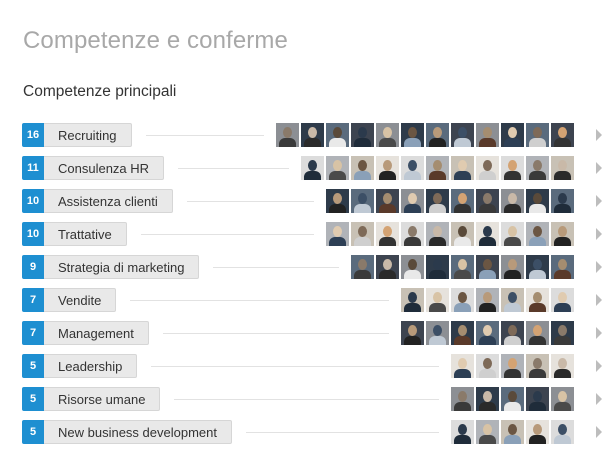  Describe the element at coordinates (108, 201) in the screenshot. I see `skill-label: Assistenza clienti` at that location.